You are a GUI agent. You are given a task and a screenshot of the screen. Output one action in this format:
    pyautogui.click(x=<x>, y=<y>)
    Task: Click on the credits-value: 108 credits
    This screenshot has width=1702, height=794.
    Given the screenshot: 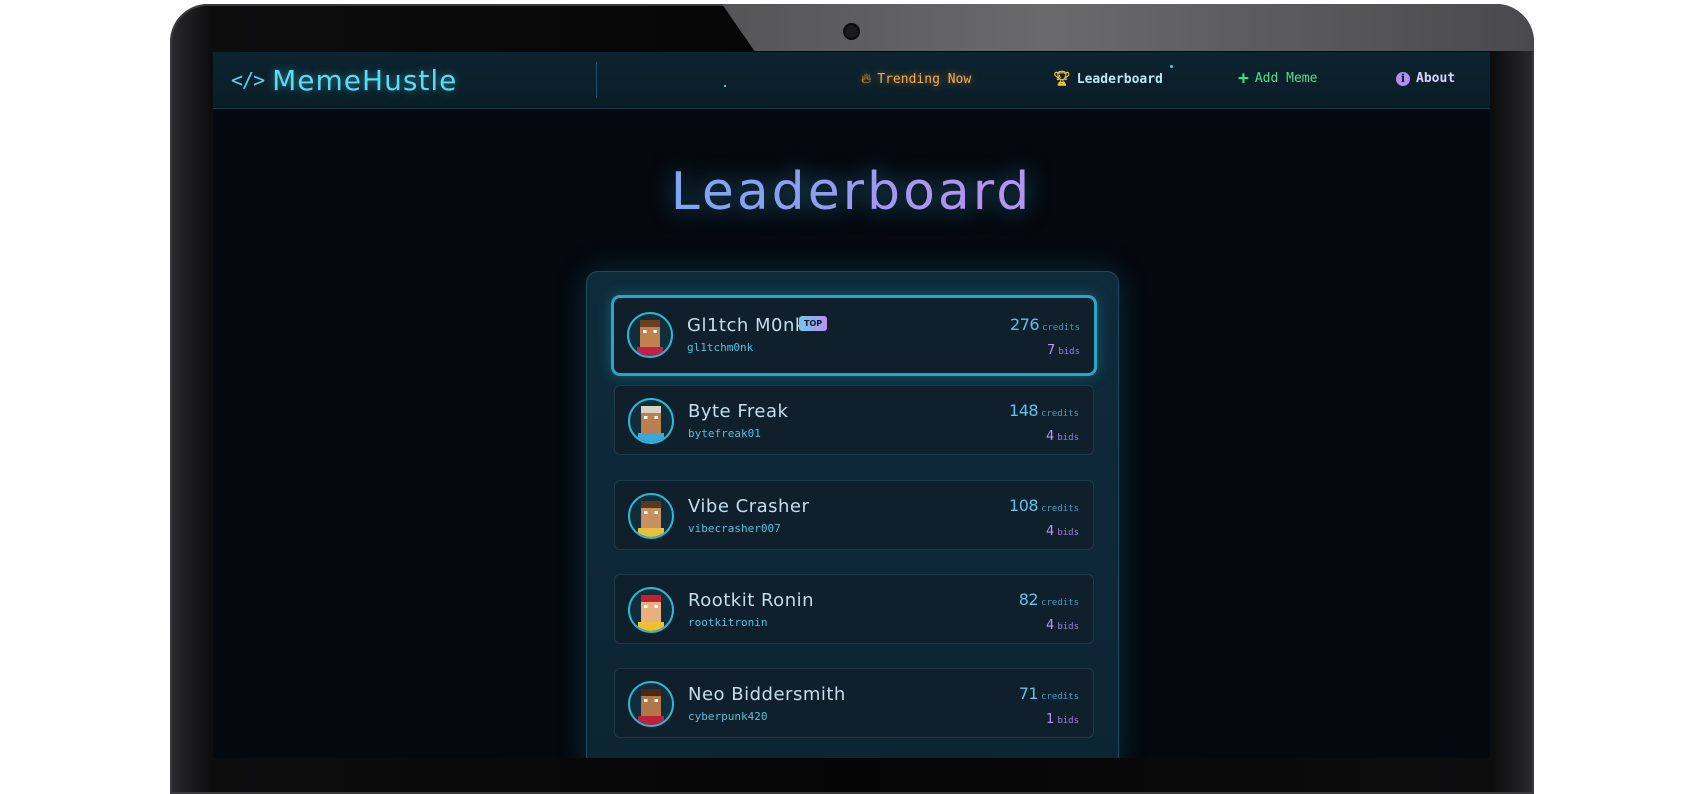 What is the action you would take?
    pyautogui.click(x=1044, y=505)
    